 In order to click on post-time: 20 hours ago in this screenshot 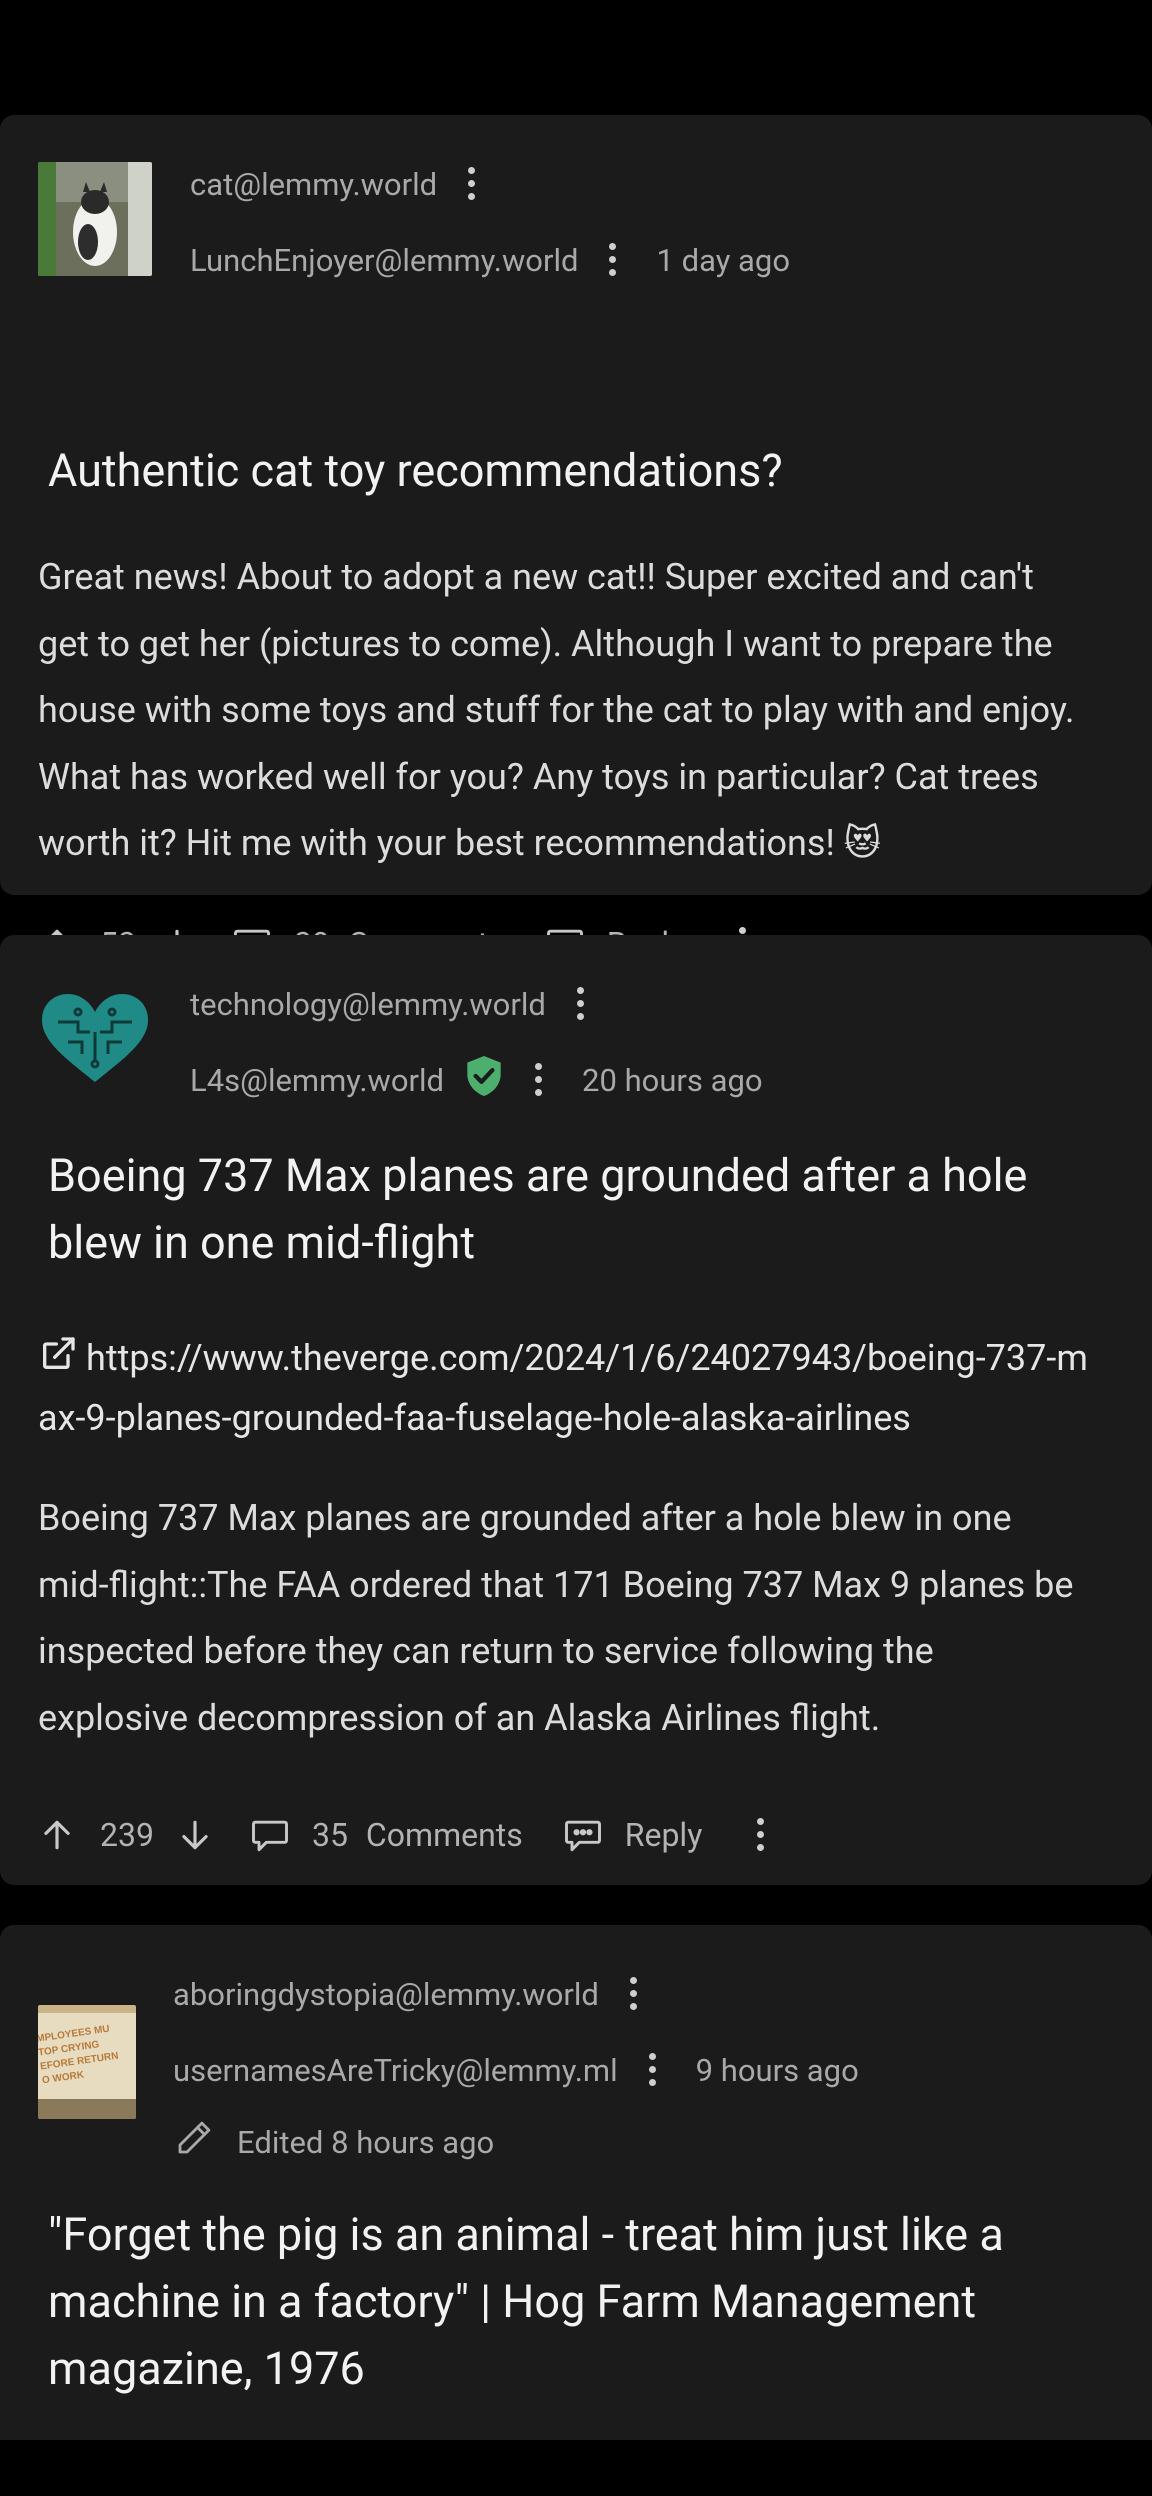, I will do `click(672, 1080)`.